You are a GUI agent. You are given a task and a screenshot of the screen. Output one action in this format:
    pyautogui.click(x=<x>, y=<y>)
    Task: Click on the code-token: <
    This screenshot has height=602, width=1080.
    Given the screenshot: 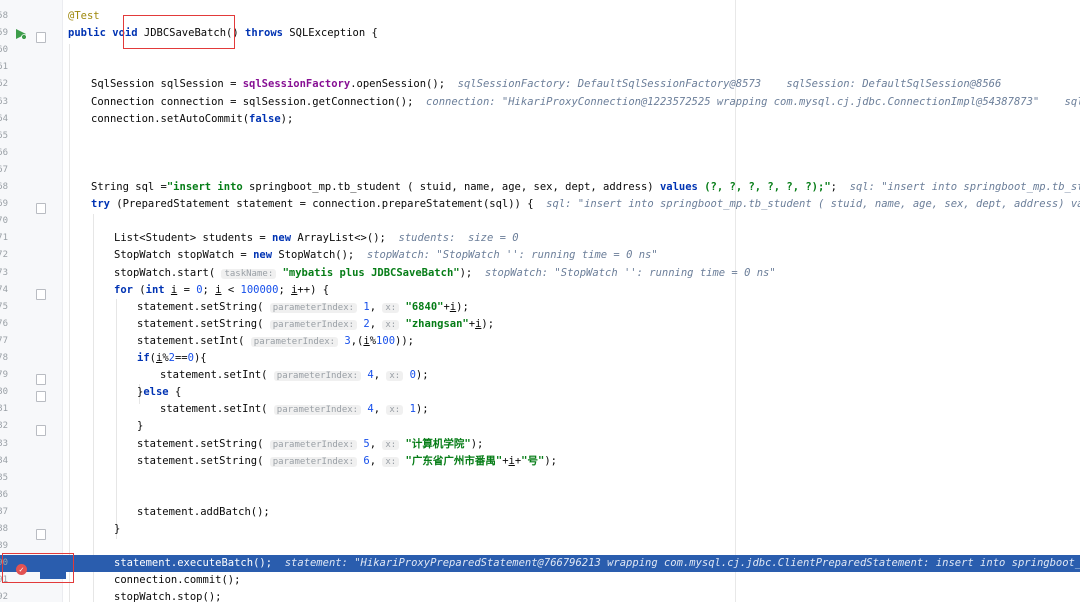 What is the action you would take?
    pyautogui.click(x=231, y=289)
    